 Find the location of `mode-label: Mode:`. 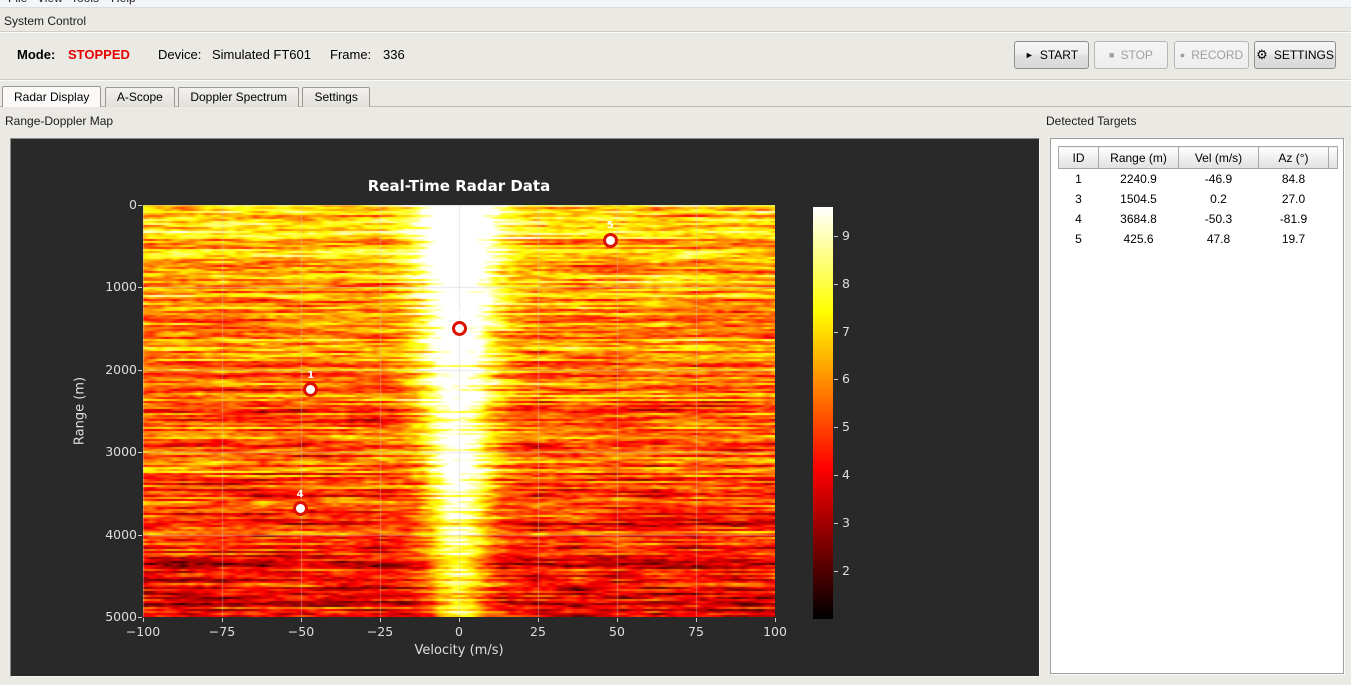

mode-label: Mode: is located at coordinates (36, 54).